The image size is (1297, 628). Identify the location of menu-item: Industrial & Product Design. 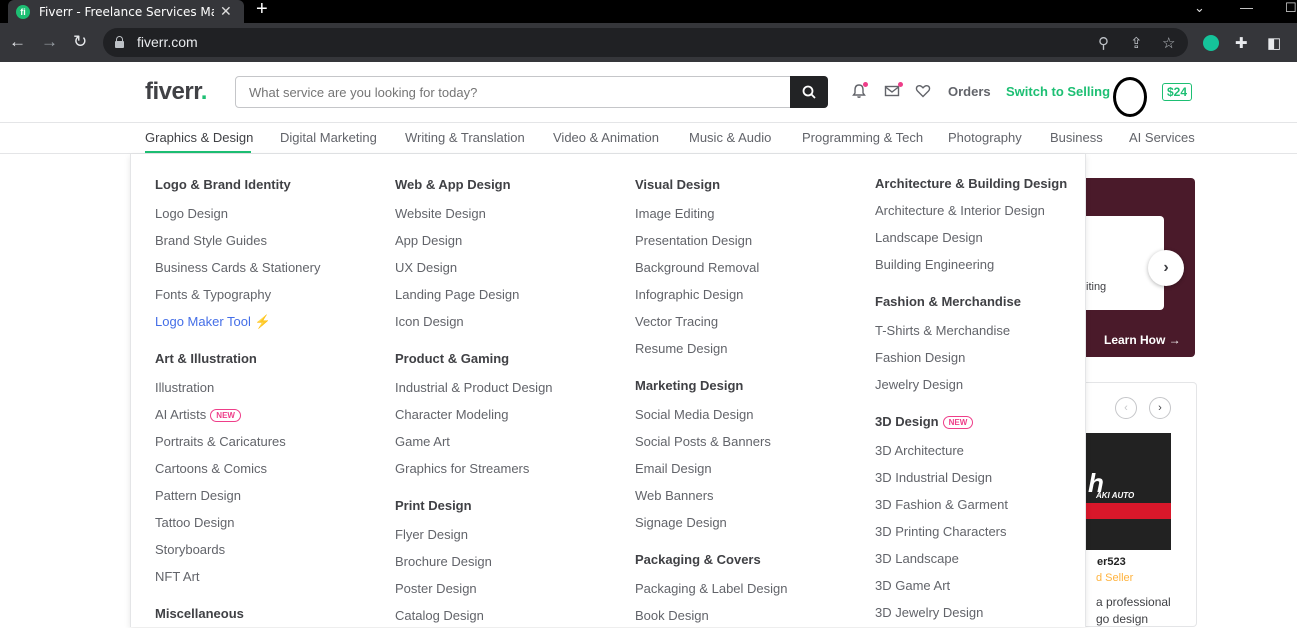
(474, 387).